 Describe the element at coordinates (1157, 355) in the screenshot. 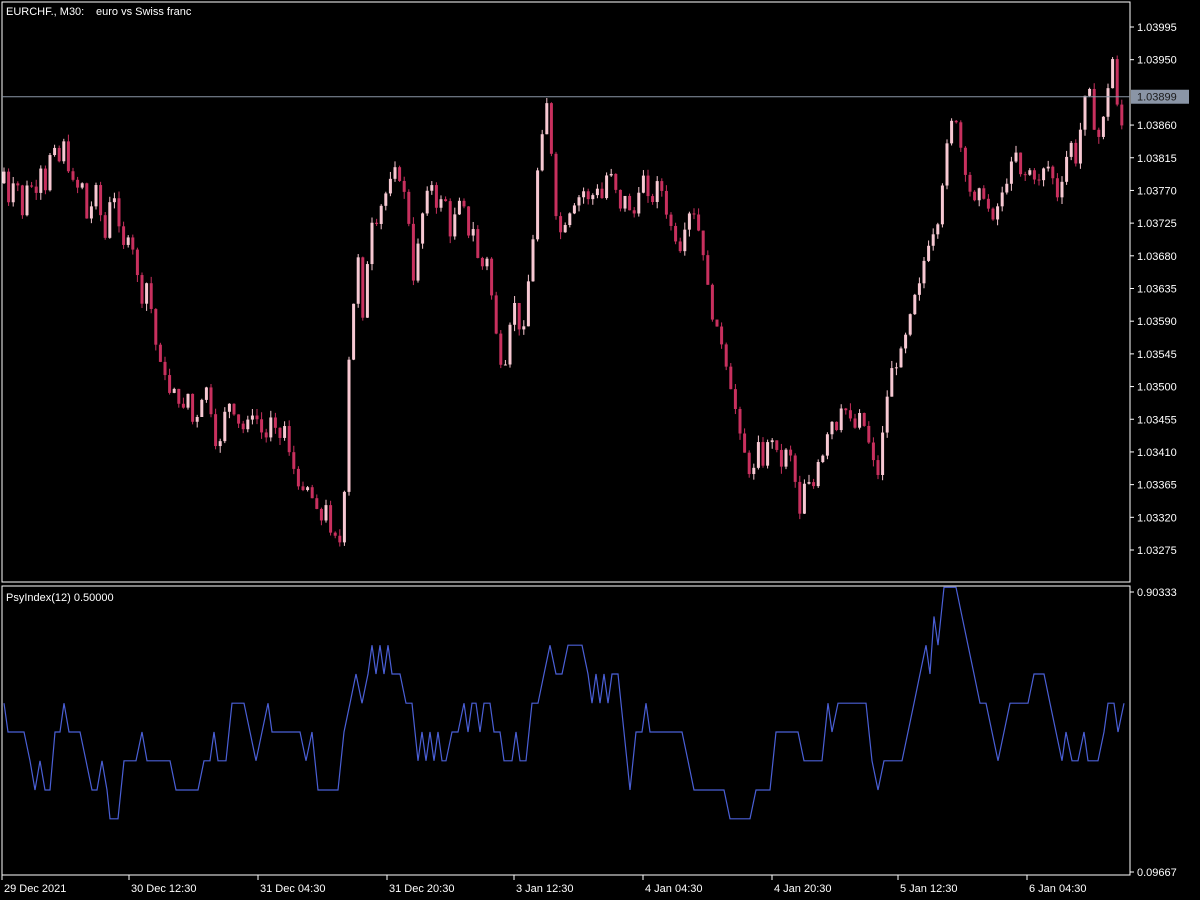

I see `price-y-tick-label: 1.03545` at that location.